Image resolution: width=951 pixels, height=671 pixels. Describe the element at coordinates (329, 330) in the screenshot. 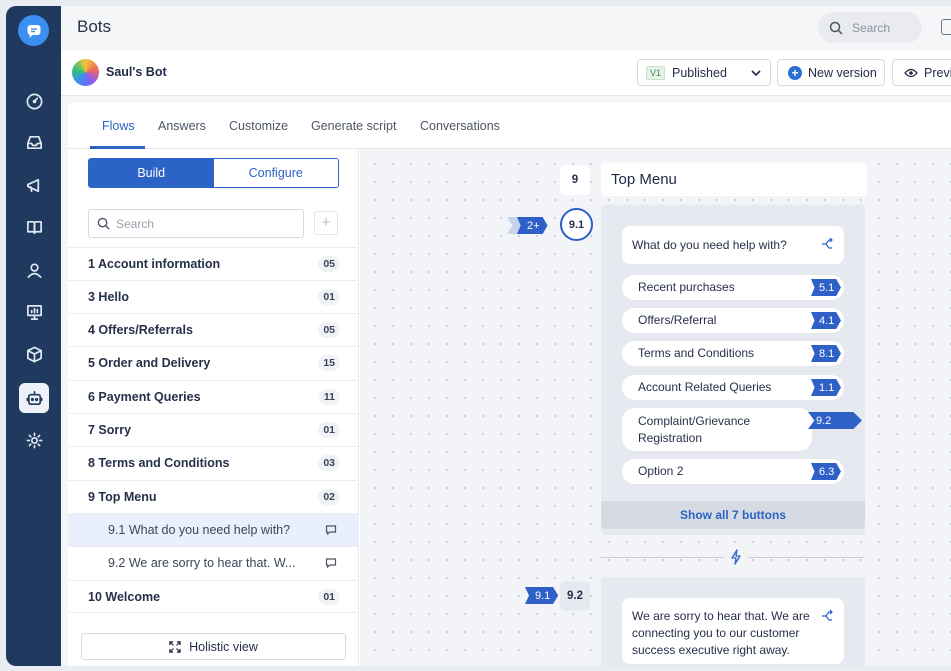

I see `flow-count: 05` at that location.